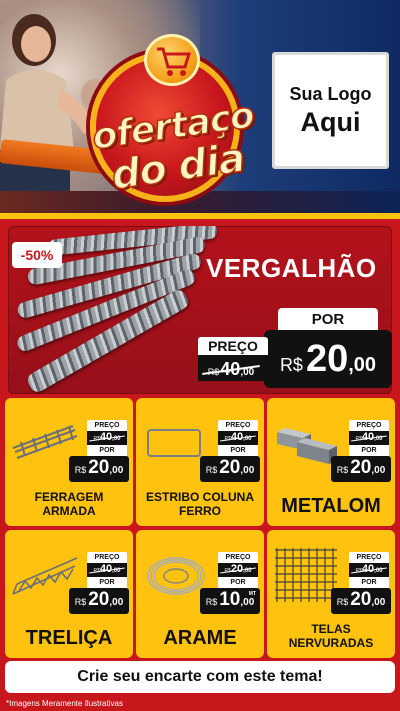  What do you see at coordinates (200, 504) in the screenshot?
I see `product-name: ESTRIBO COLUNA FERRO` at bounding box center [200, 504].